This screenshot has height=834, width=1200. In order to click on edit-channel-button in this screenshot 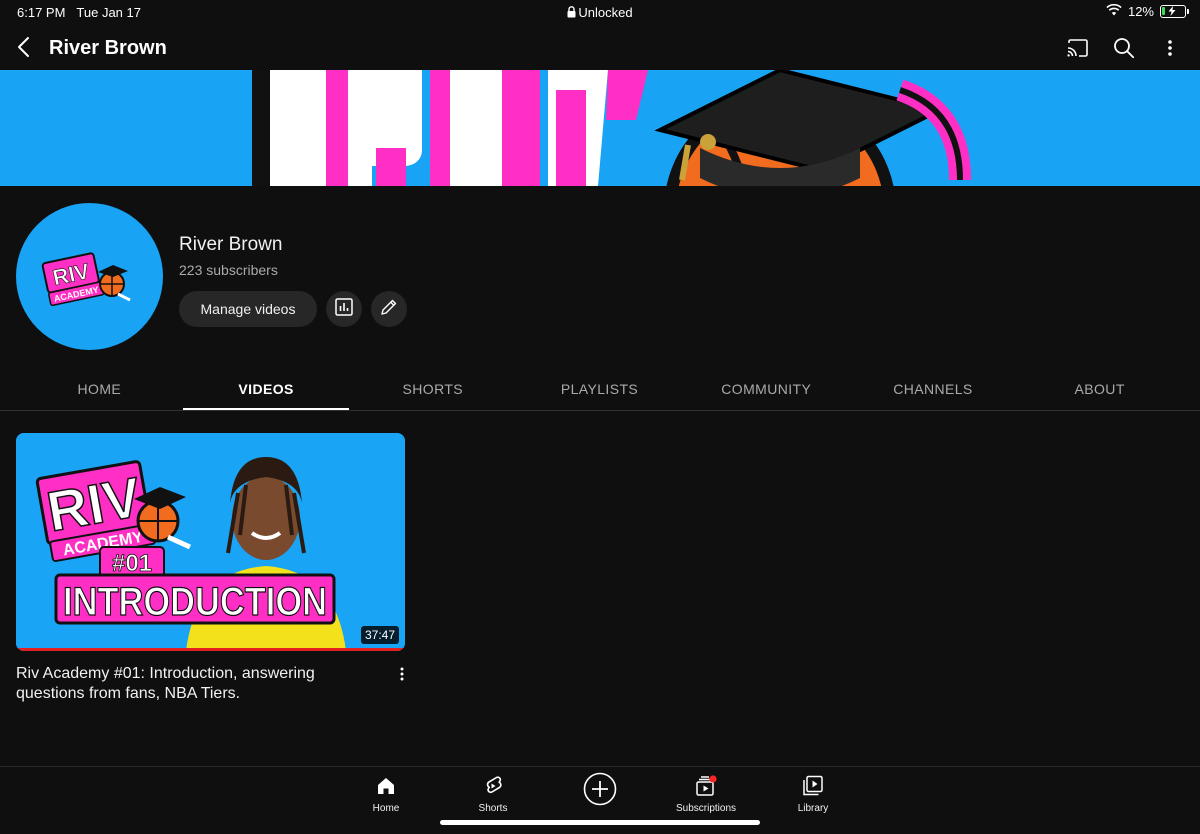, I will do `click(389, 309)`.